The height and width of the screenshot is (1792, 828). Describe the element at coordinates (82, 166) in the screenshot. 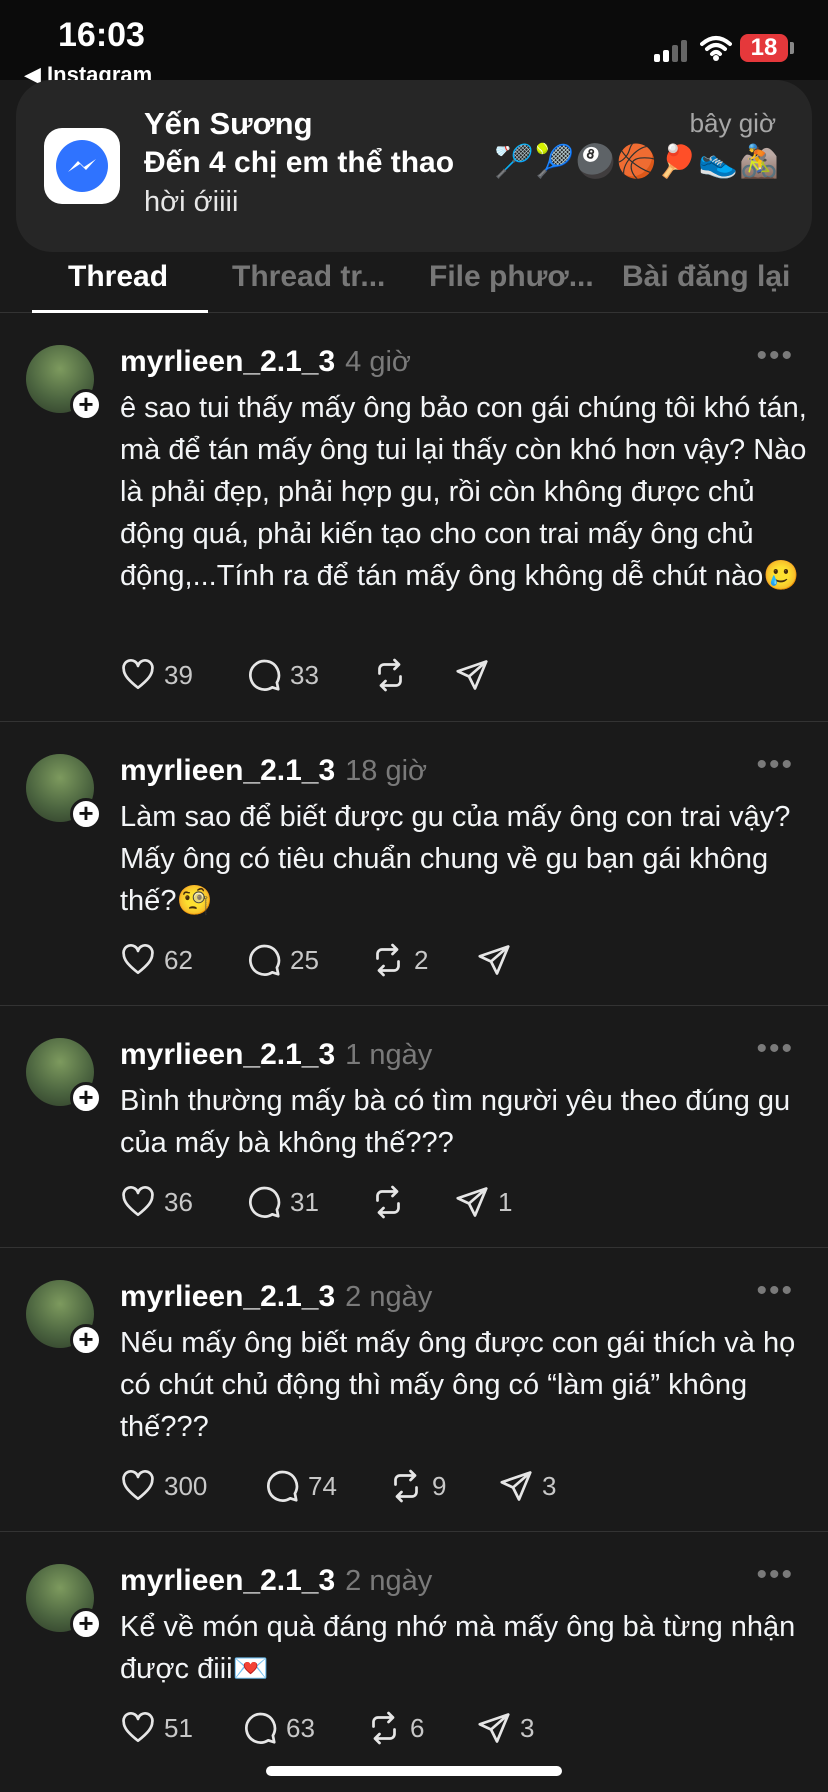

I see `messenger-app-icon` at that location.